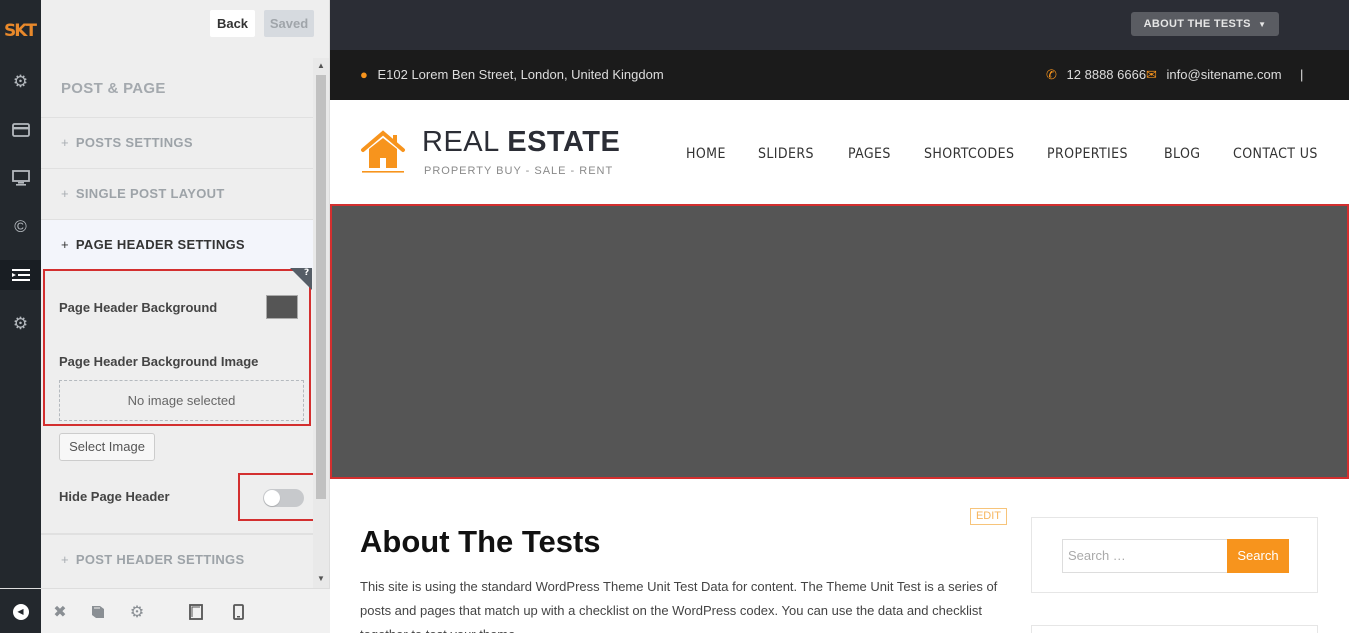 This screenshot has width=1349, height=633. I want to click on nav-properties: PROPERTIES, so click(1087, 154).